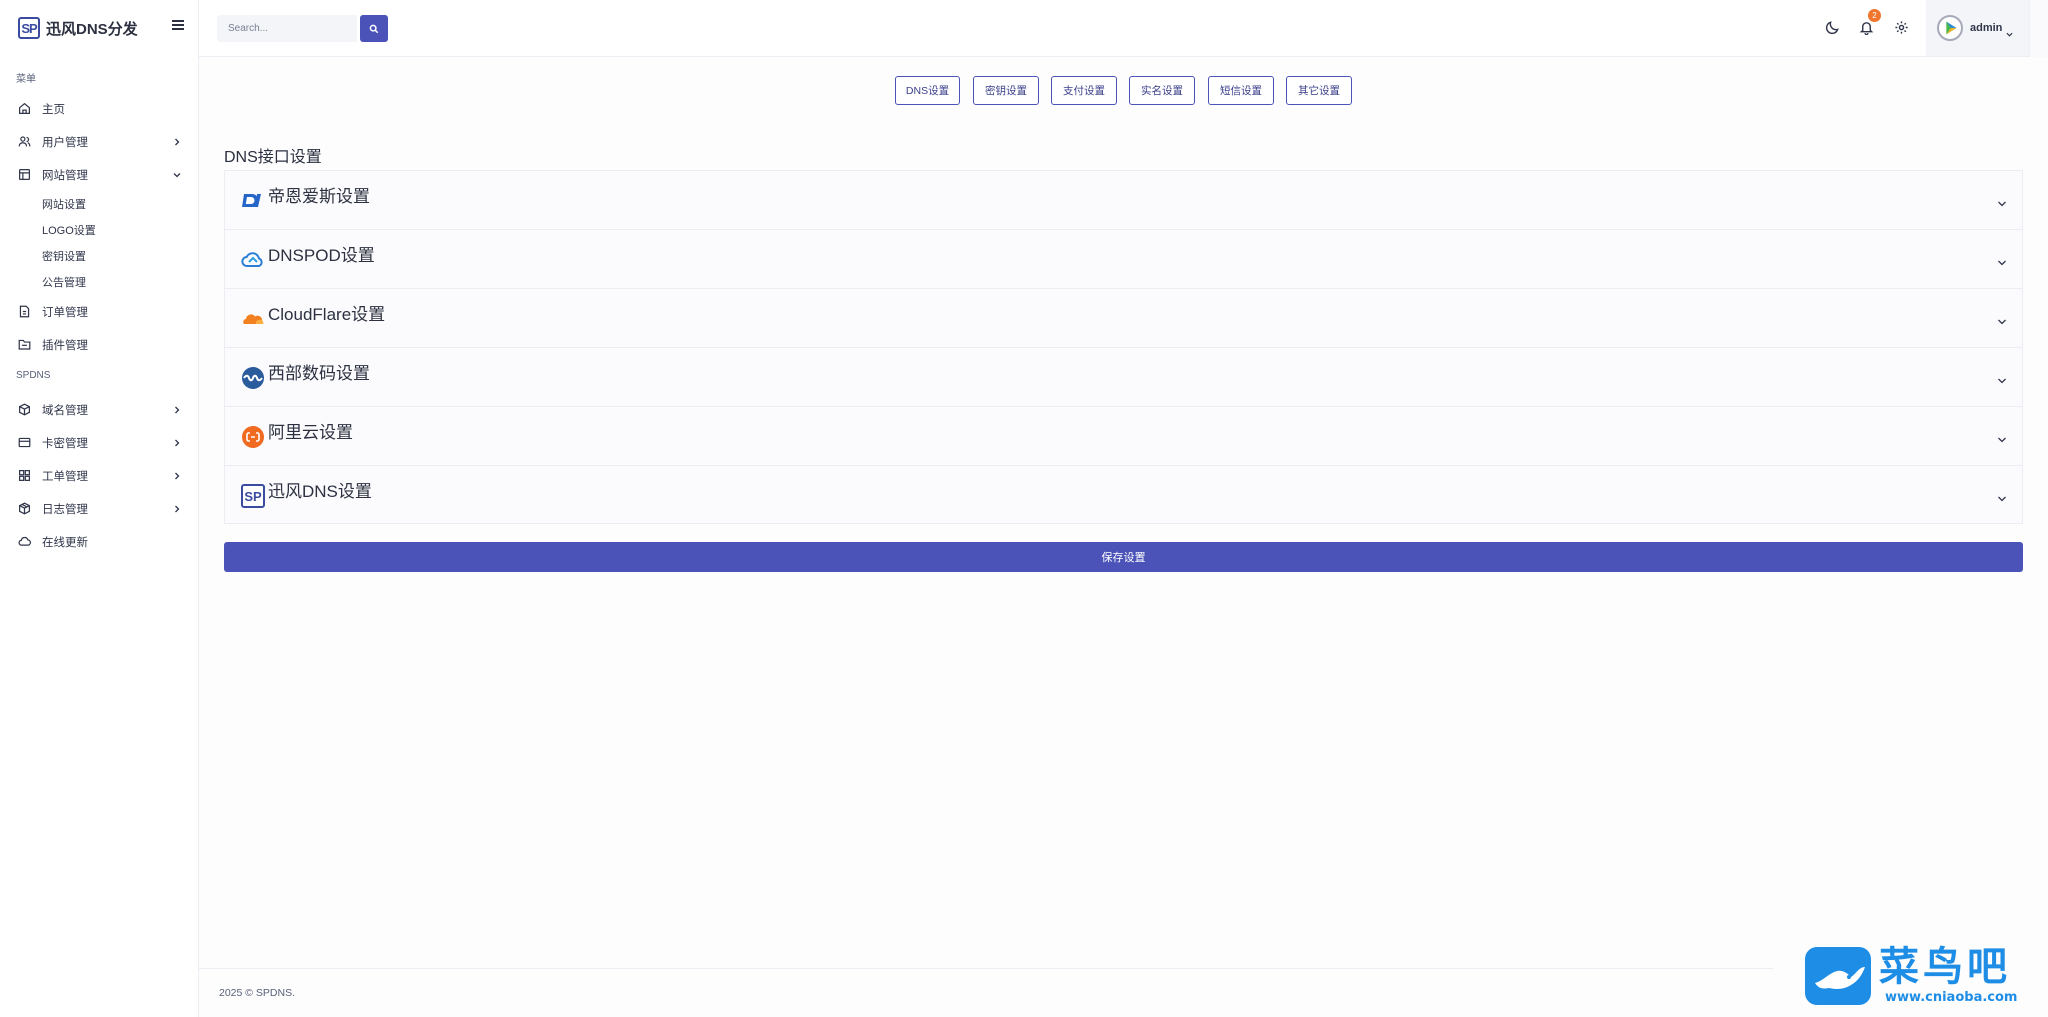 The image size is (2048, 1017). What do you see at coordinates (33, 375) in the screenshot?
I see `sidebar-section-label: SPDNS` at bounding box center [33, 375].